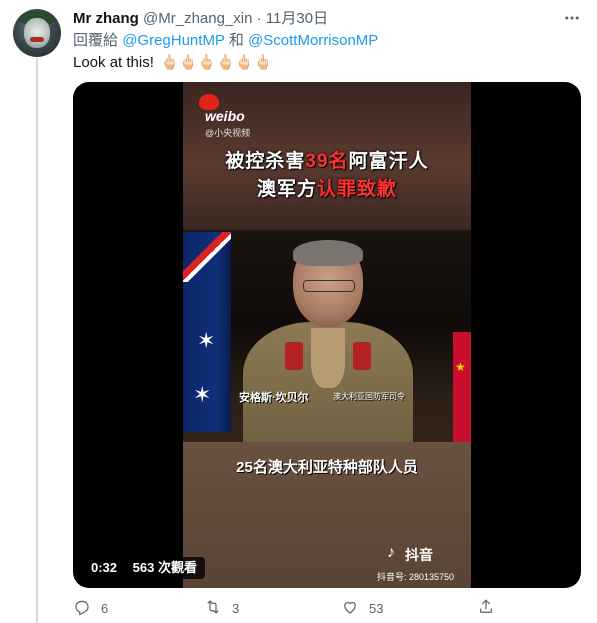 This screenshot has height=623, width=597. I want to click on video-headline-line1: 被控杀害39名阿富汗人, so click(327, 159).